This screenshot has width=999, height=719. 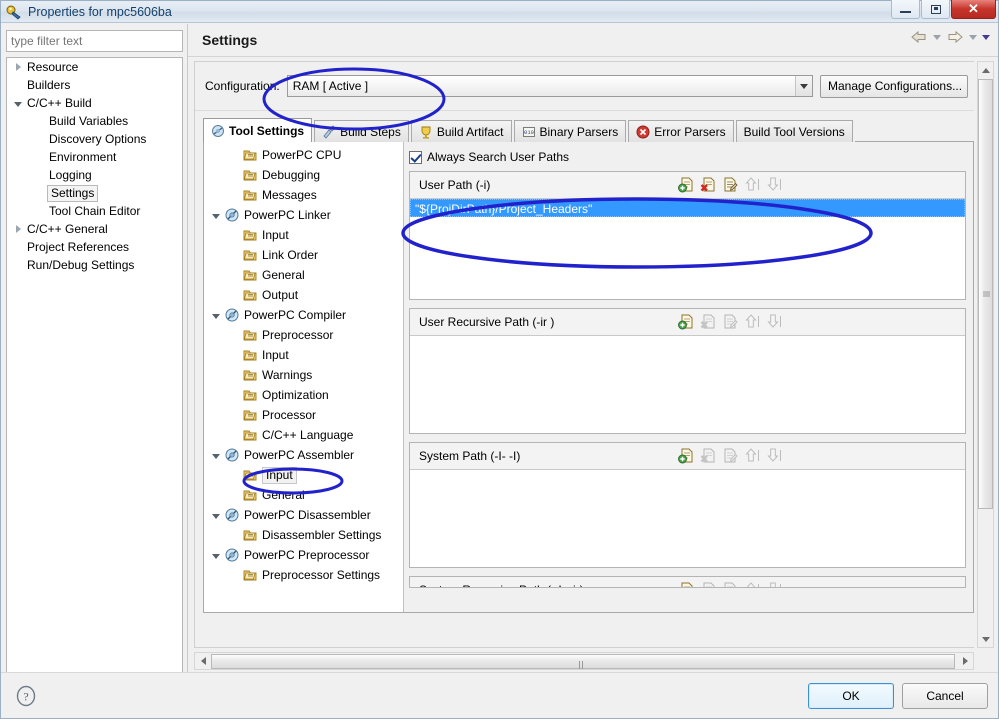 What do you see at coordinates (303, 555) in the screenshot?
I see `tool-tree-item-powerpc-preprocessor: PowerPC Preprocessor` at bounding box center [303, 555].